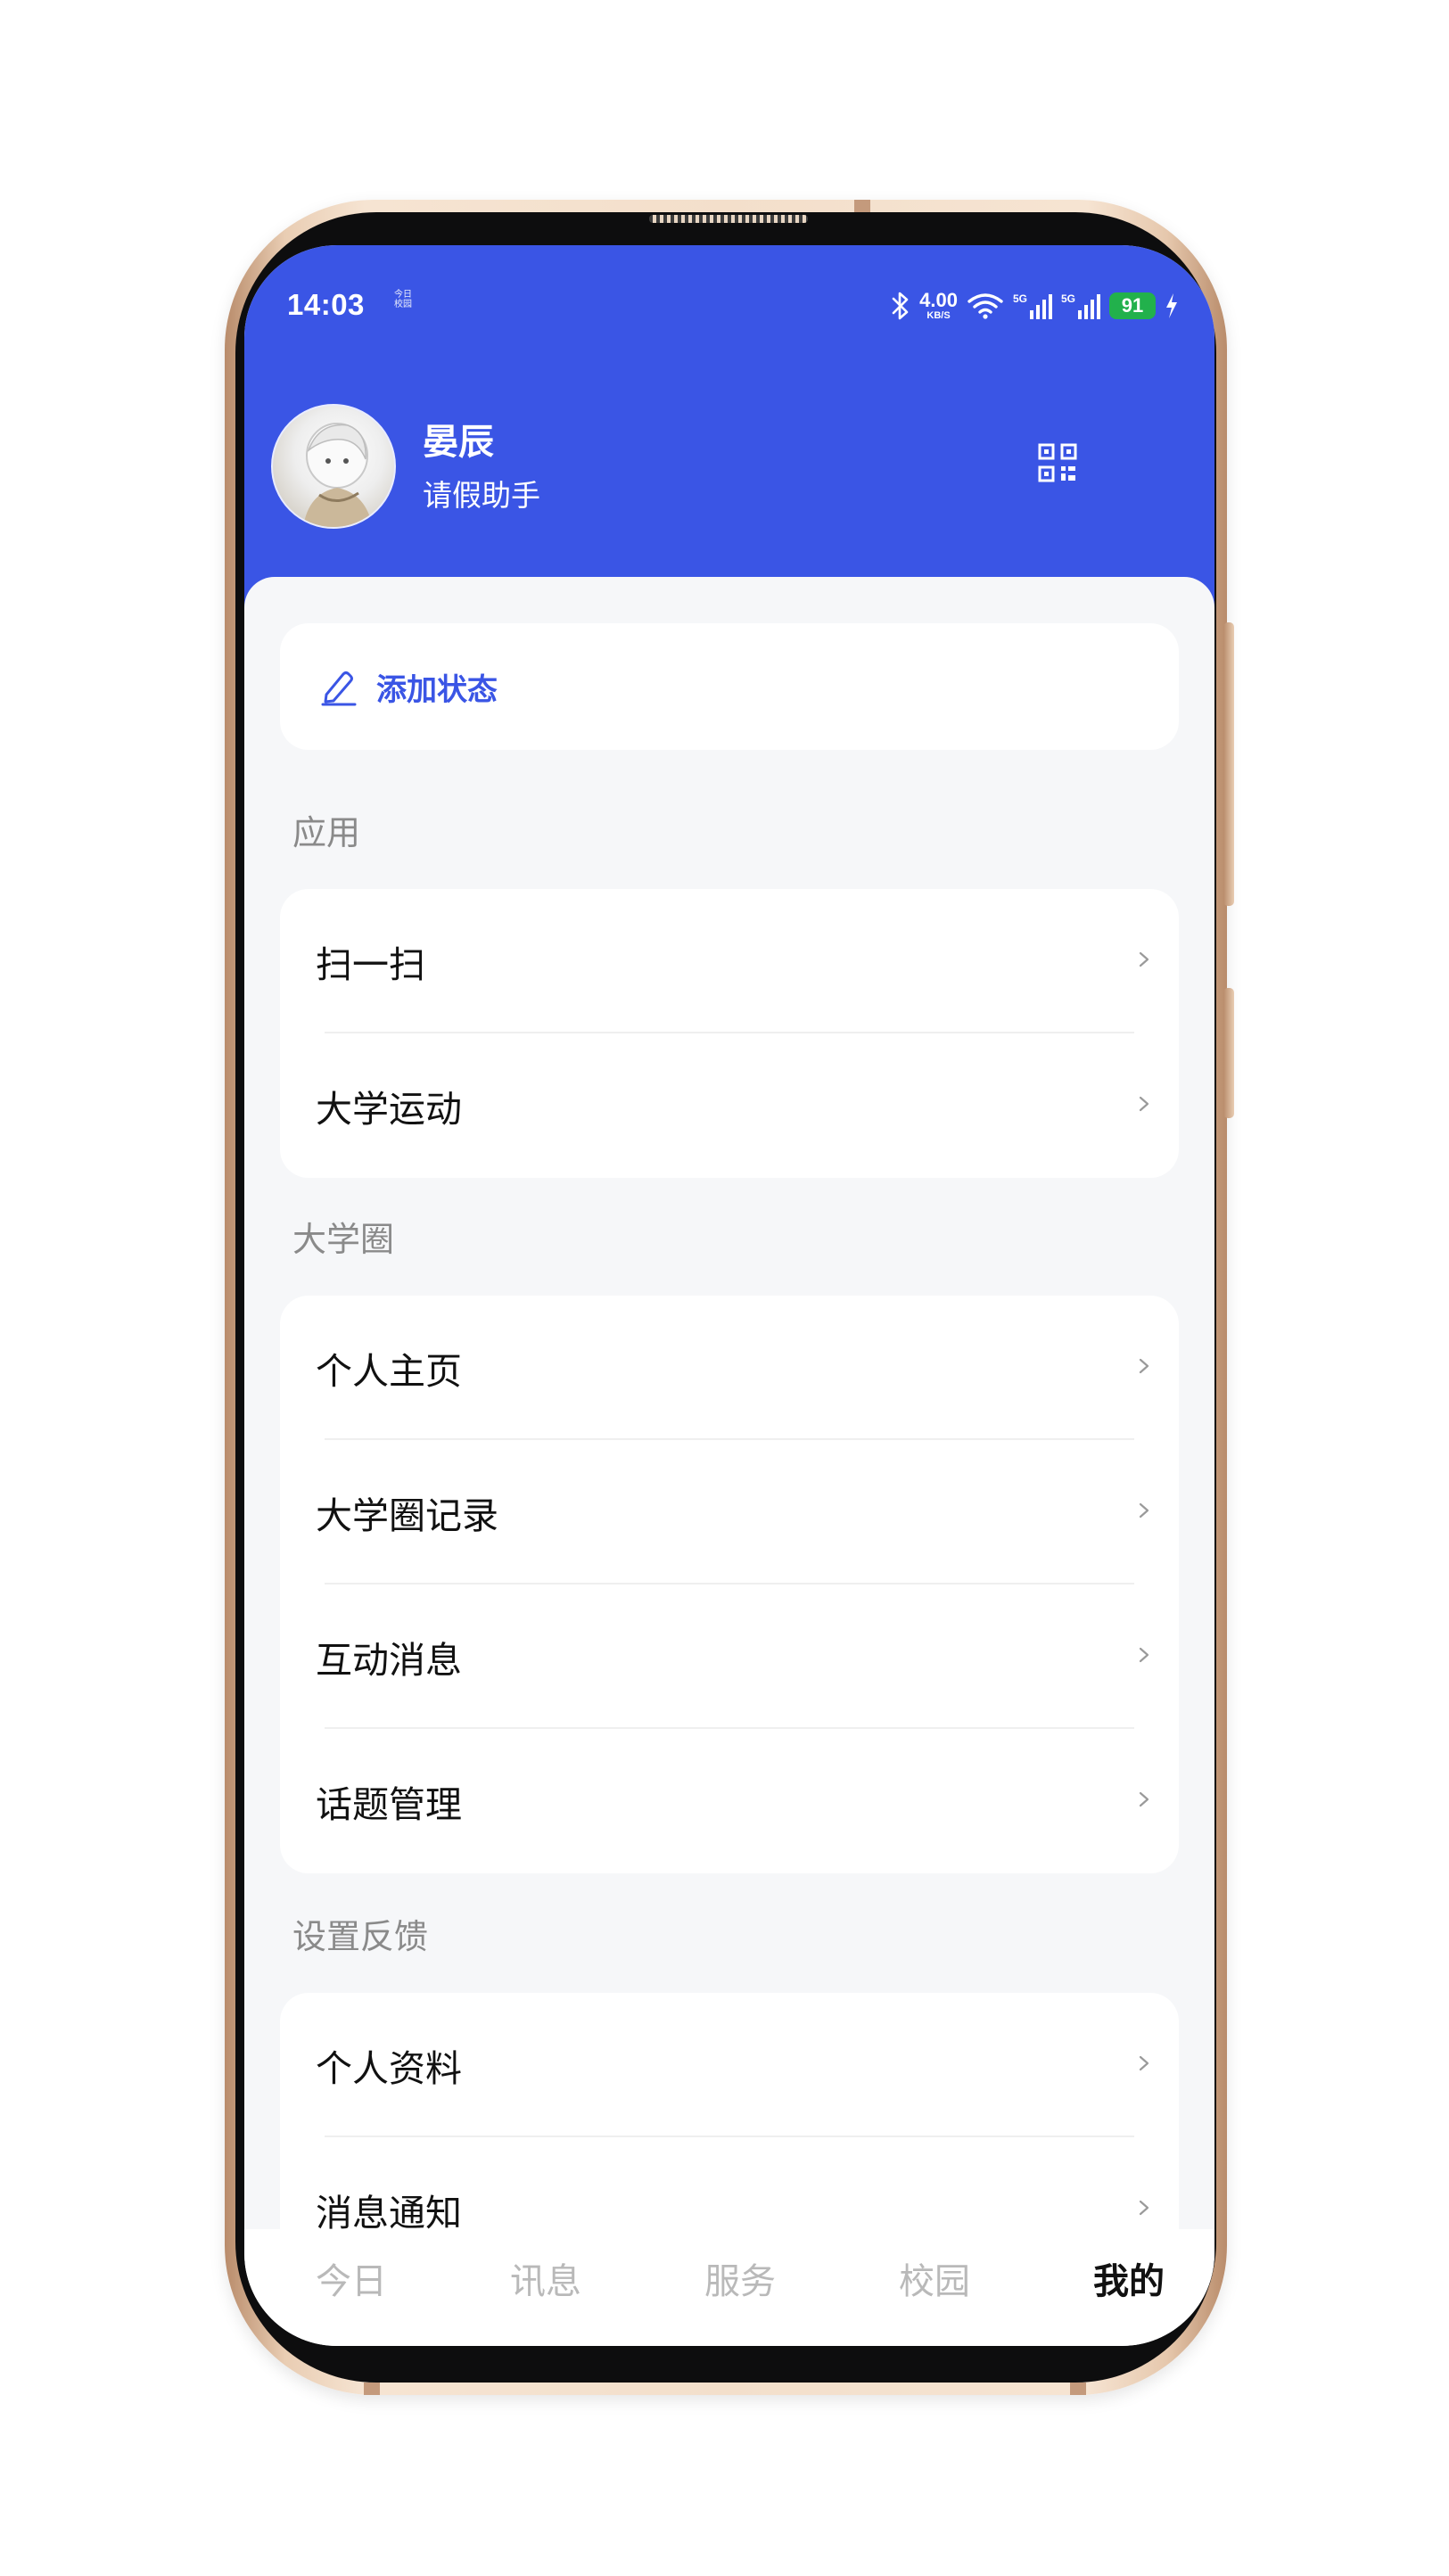 Image resolution: width=1449 pixels, height=2576 pixels. What do you see at coordinates (459, 442) in the screenshot?
I see `user-name: 晏辰` at bounding box center [459, 442].